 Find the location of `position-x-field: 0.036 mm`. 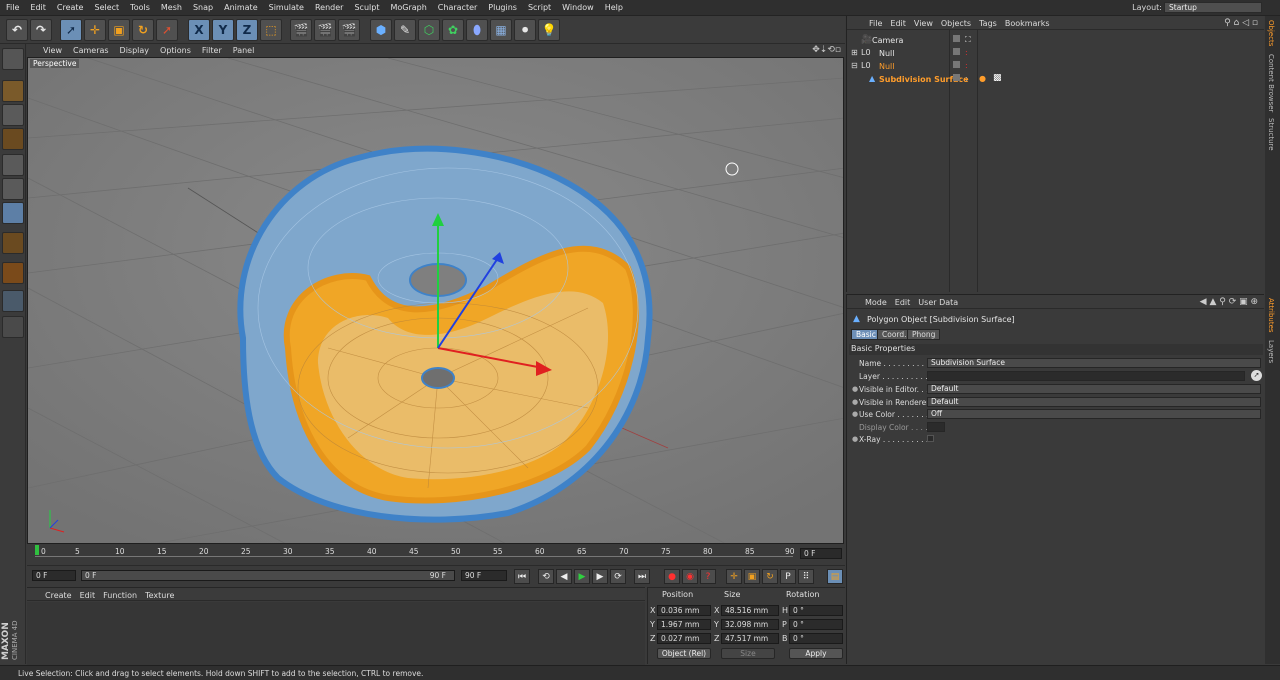

position-x-field: 0.036 mm is located at coordinates (684, 610).